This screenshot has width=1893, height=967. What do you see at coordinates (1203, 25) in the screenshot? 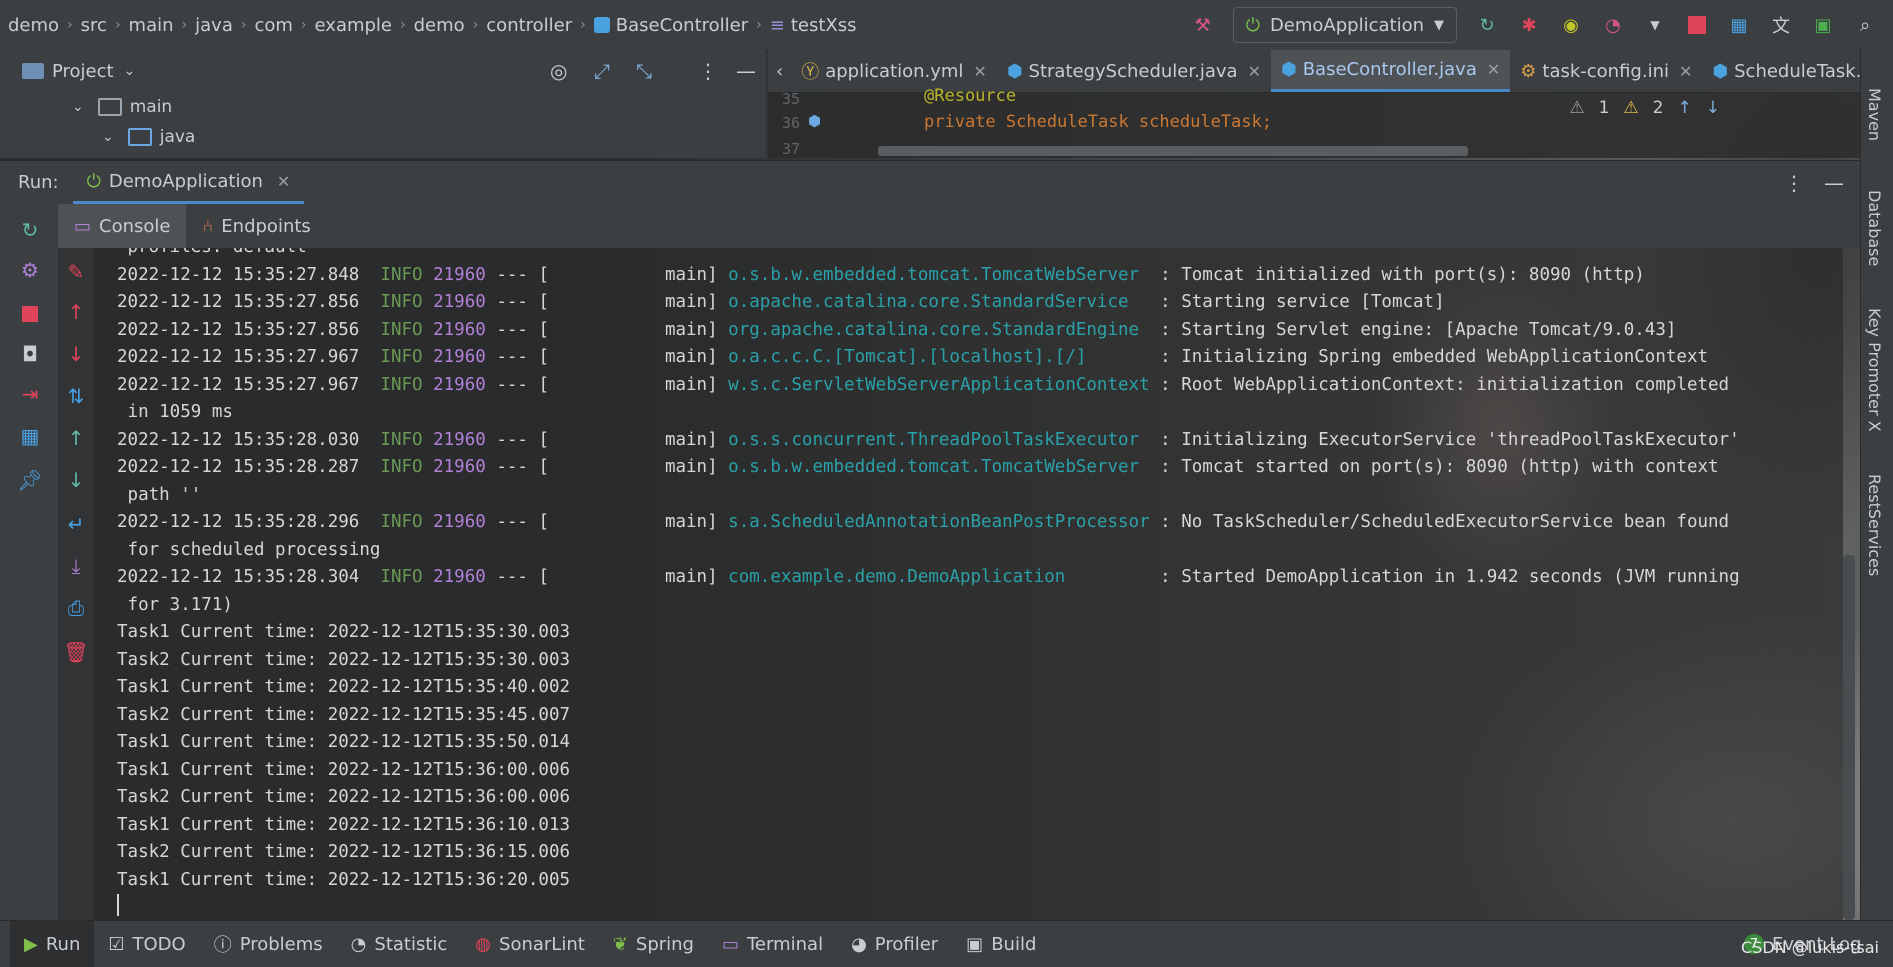
I see `build-hammer-icon: ⚒` at bounding box center [1203, 25].